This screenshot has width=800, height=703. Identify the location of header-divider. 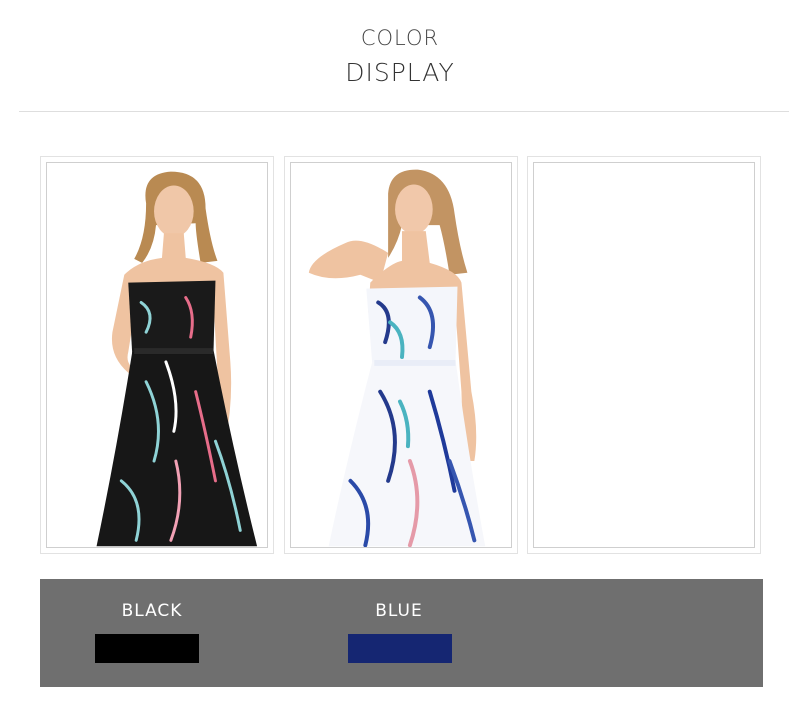
(404, 111).